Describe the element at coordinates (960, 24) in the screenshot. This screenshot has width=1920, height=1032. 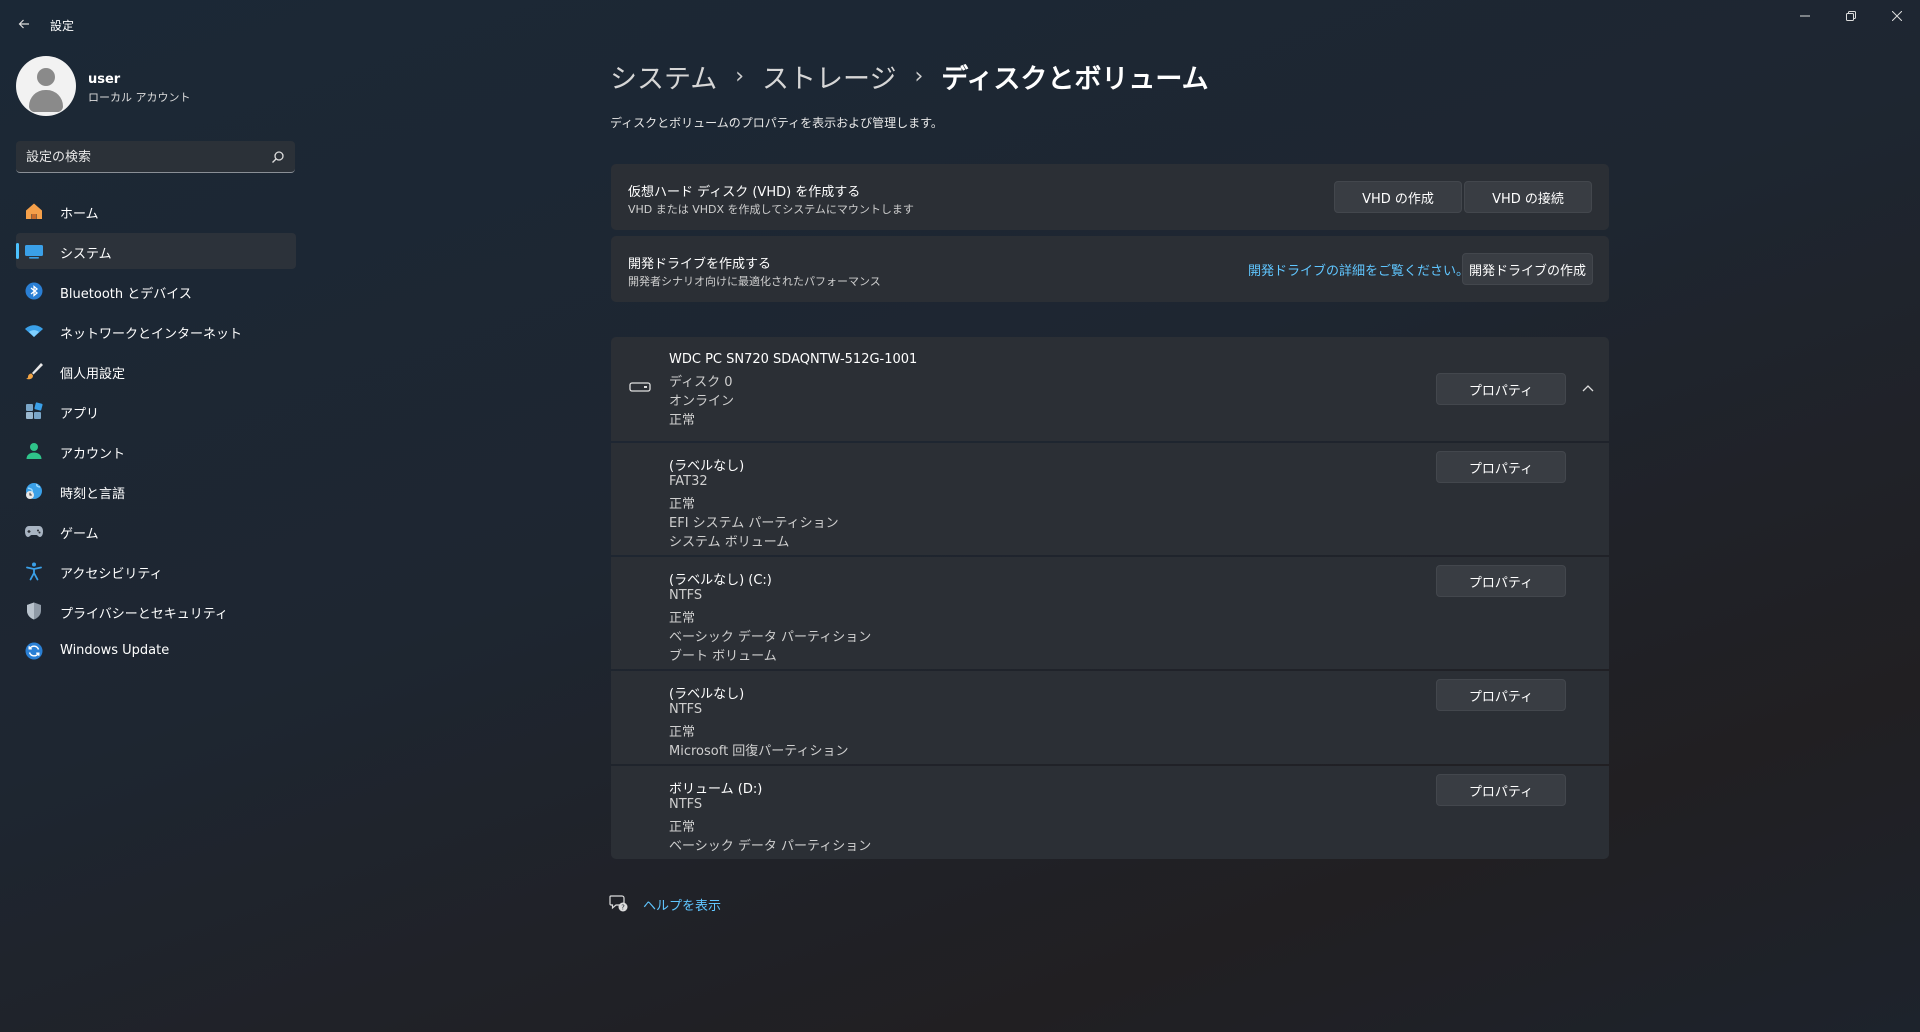
I see `title-bar: 設定` at that location.